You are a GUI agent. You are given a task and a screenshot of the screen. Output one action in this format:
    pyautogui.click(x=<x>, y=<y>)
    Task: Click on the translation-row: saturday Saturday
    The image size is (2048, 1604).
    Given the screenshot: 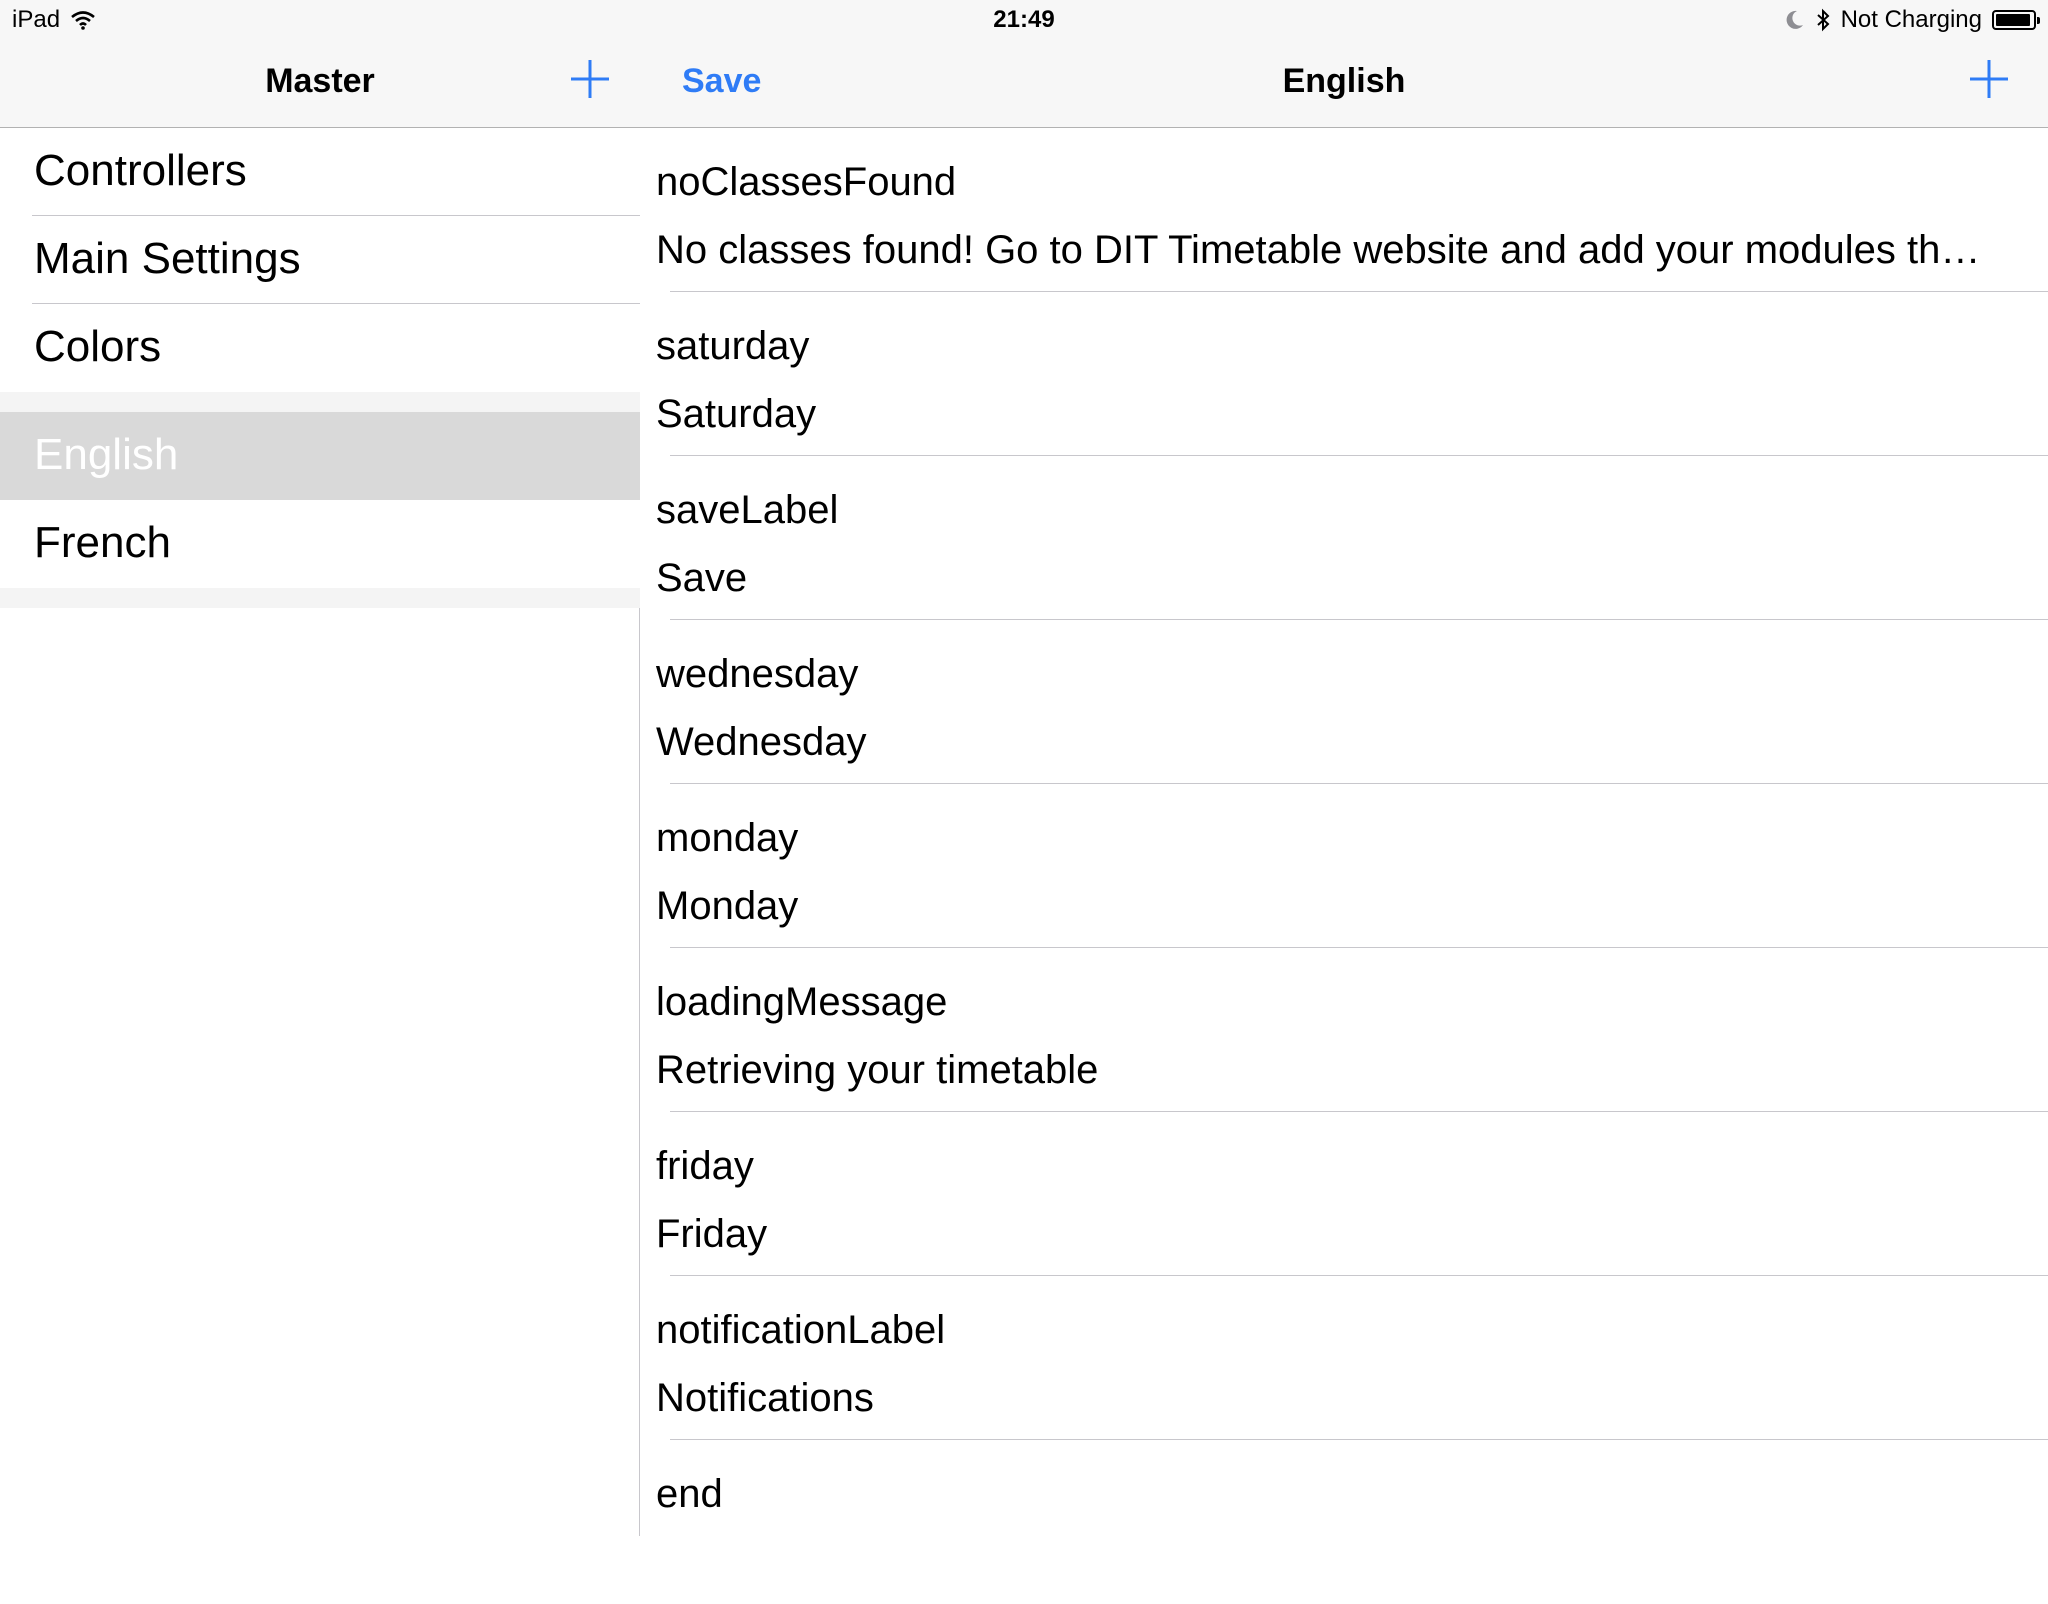 What is the action you would take?
    pyautogui.click(x=1344, y=374)
    